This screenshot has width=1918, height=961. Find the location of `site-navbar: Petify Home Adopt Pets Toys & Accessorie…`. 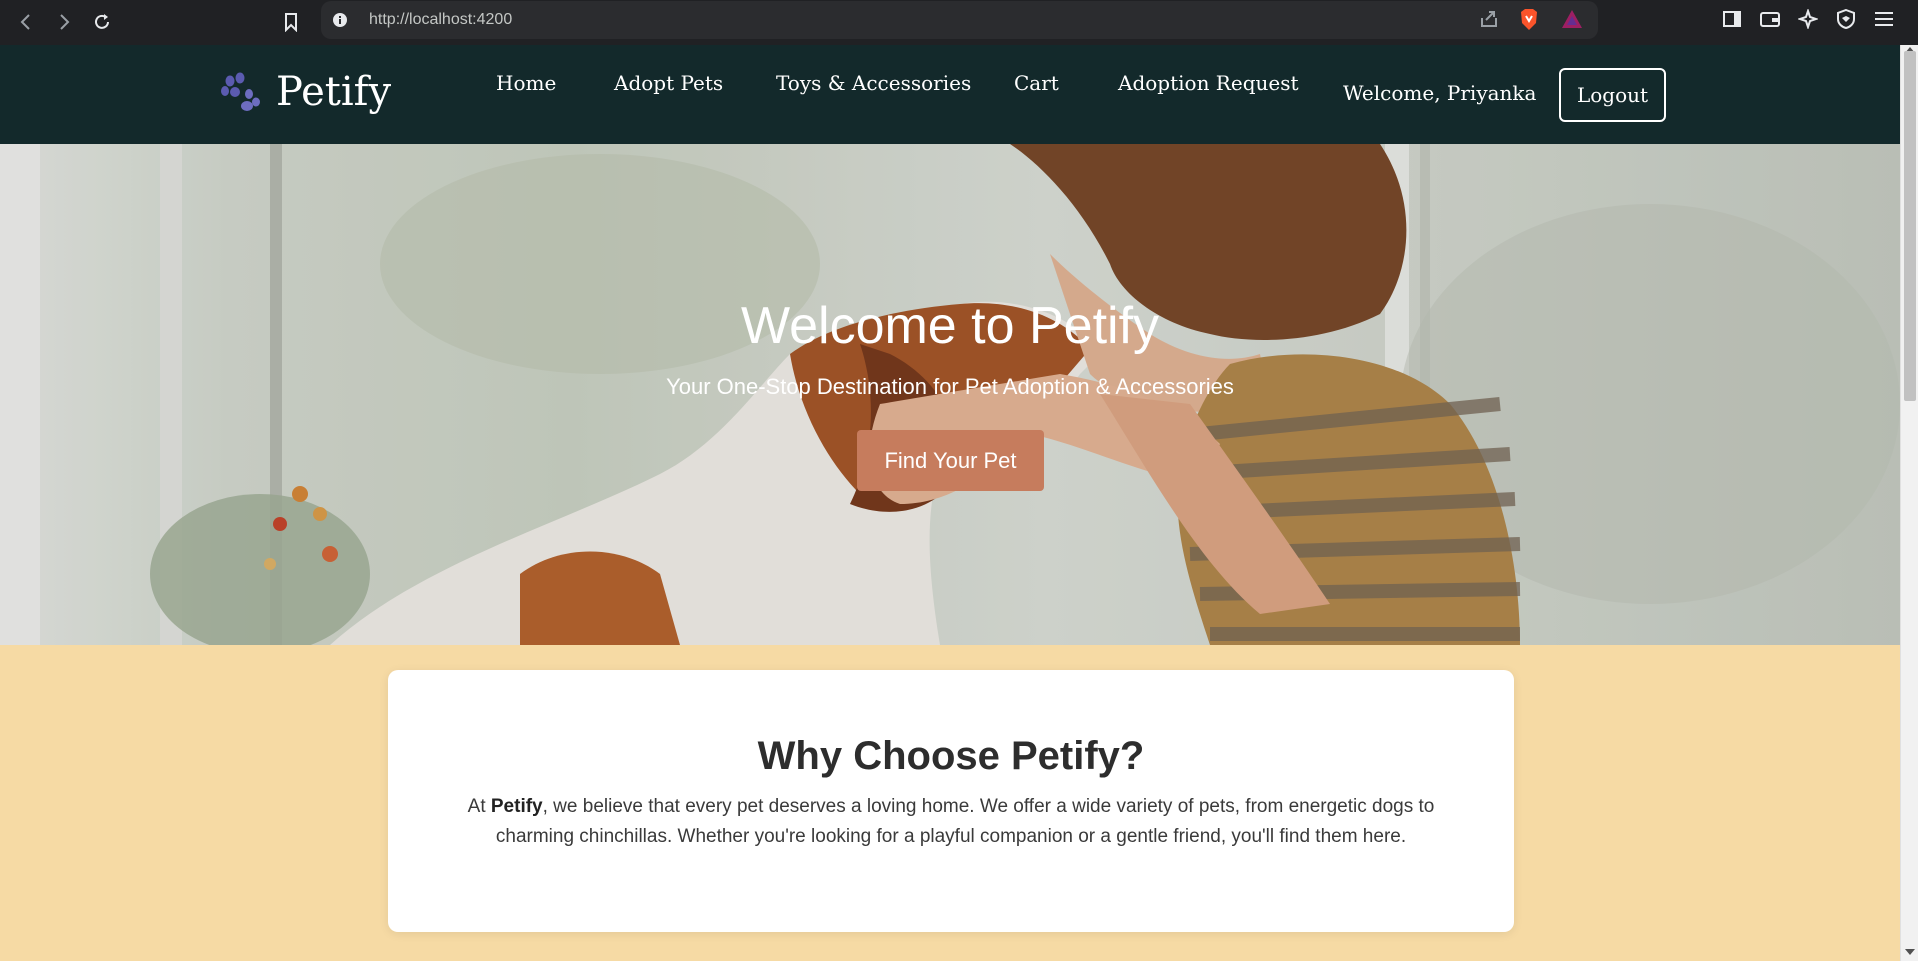

site-navbar: Petify Home Adopt Pets Toys & Accessorie… is located at coordinates (950, 94).